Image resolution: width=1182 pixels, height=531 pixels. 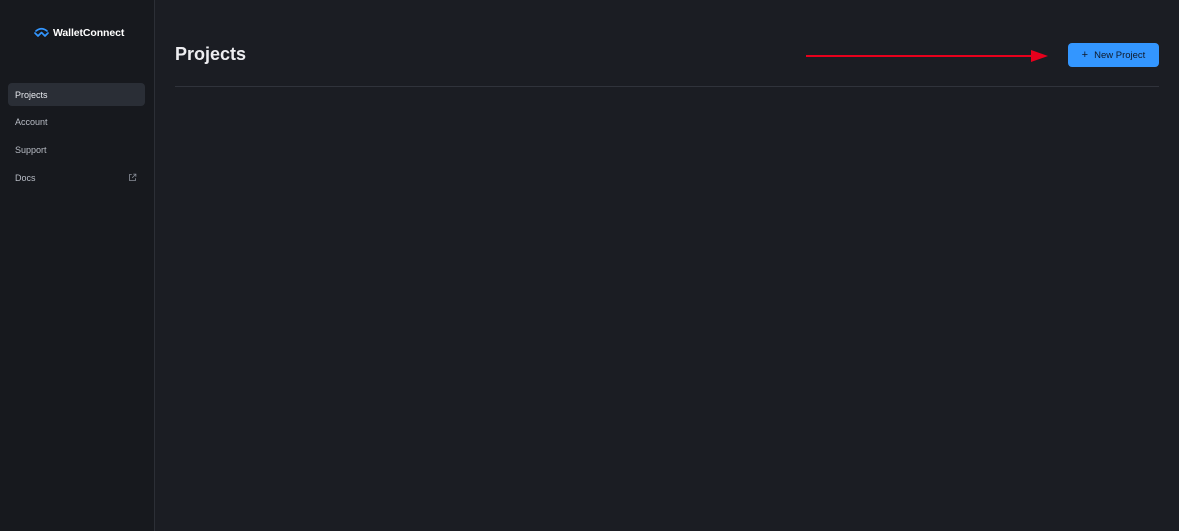 I want to click on annotation-arrow, so click(x=927, y=56).